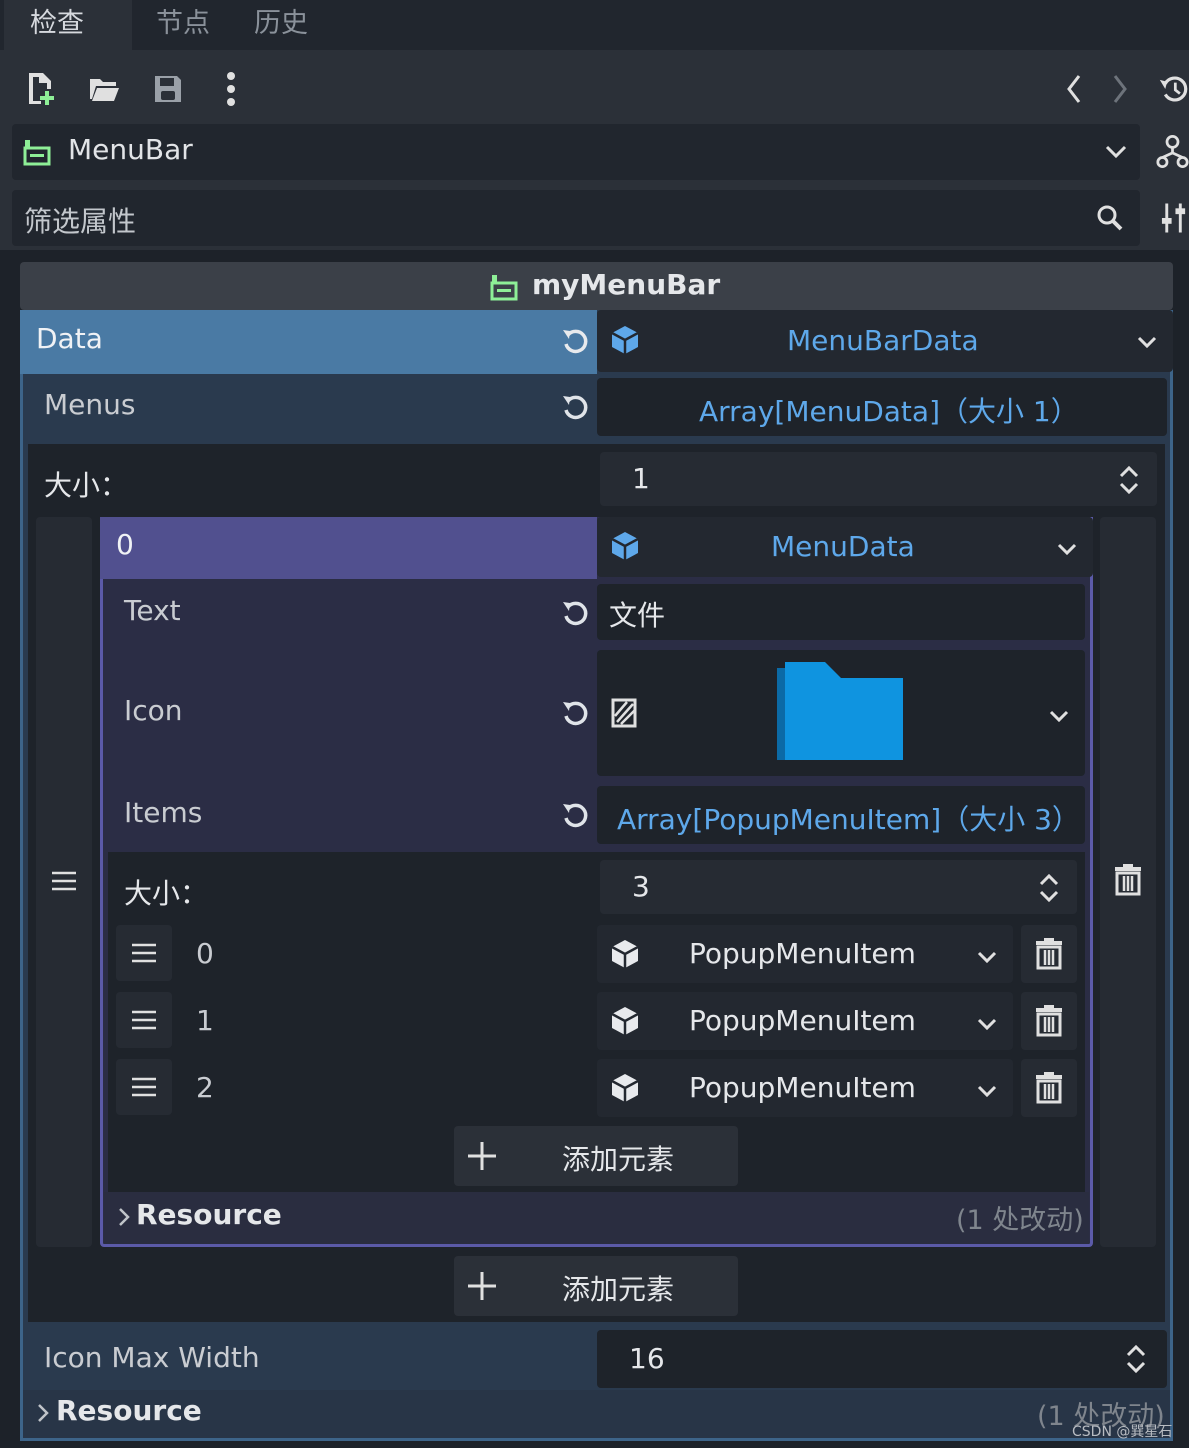 This screenshot has height=1448, width=1189. What do you see at coordinates (80, 220) in the screenshot?
I see `filter-input: 筛选属性` at bounding box center [80, 220].